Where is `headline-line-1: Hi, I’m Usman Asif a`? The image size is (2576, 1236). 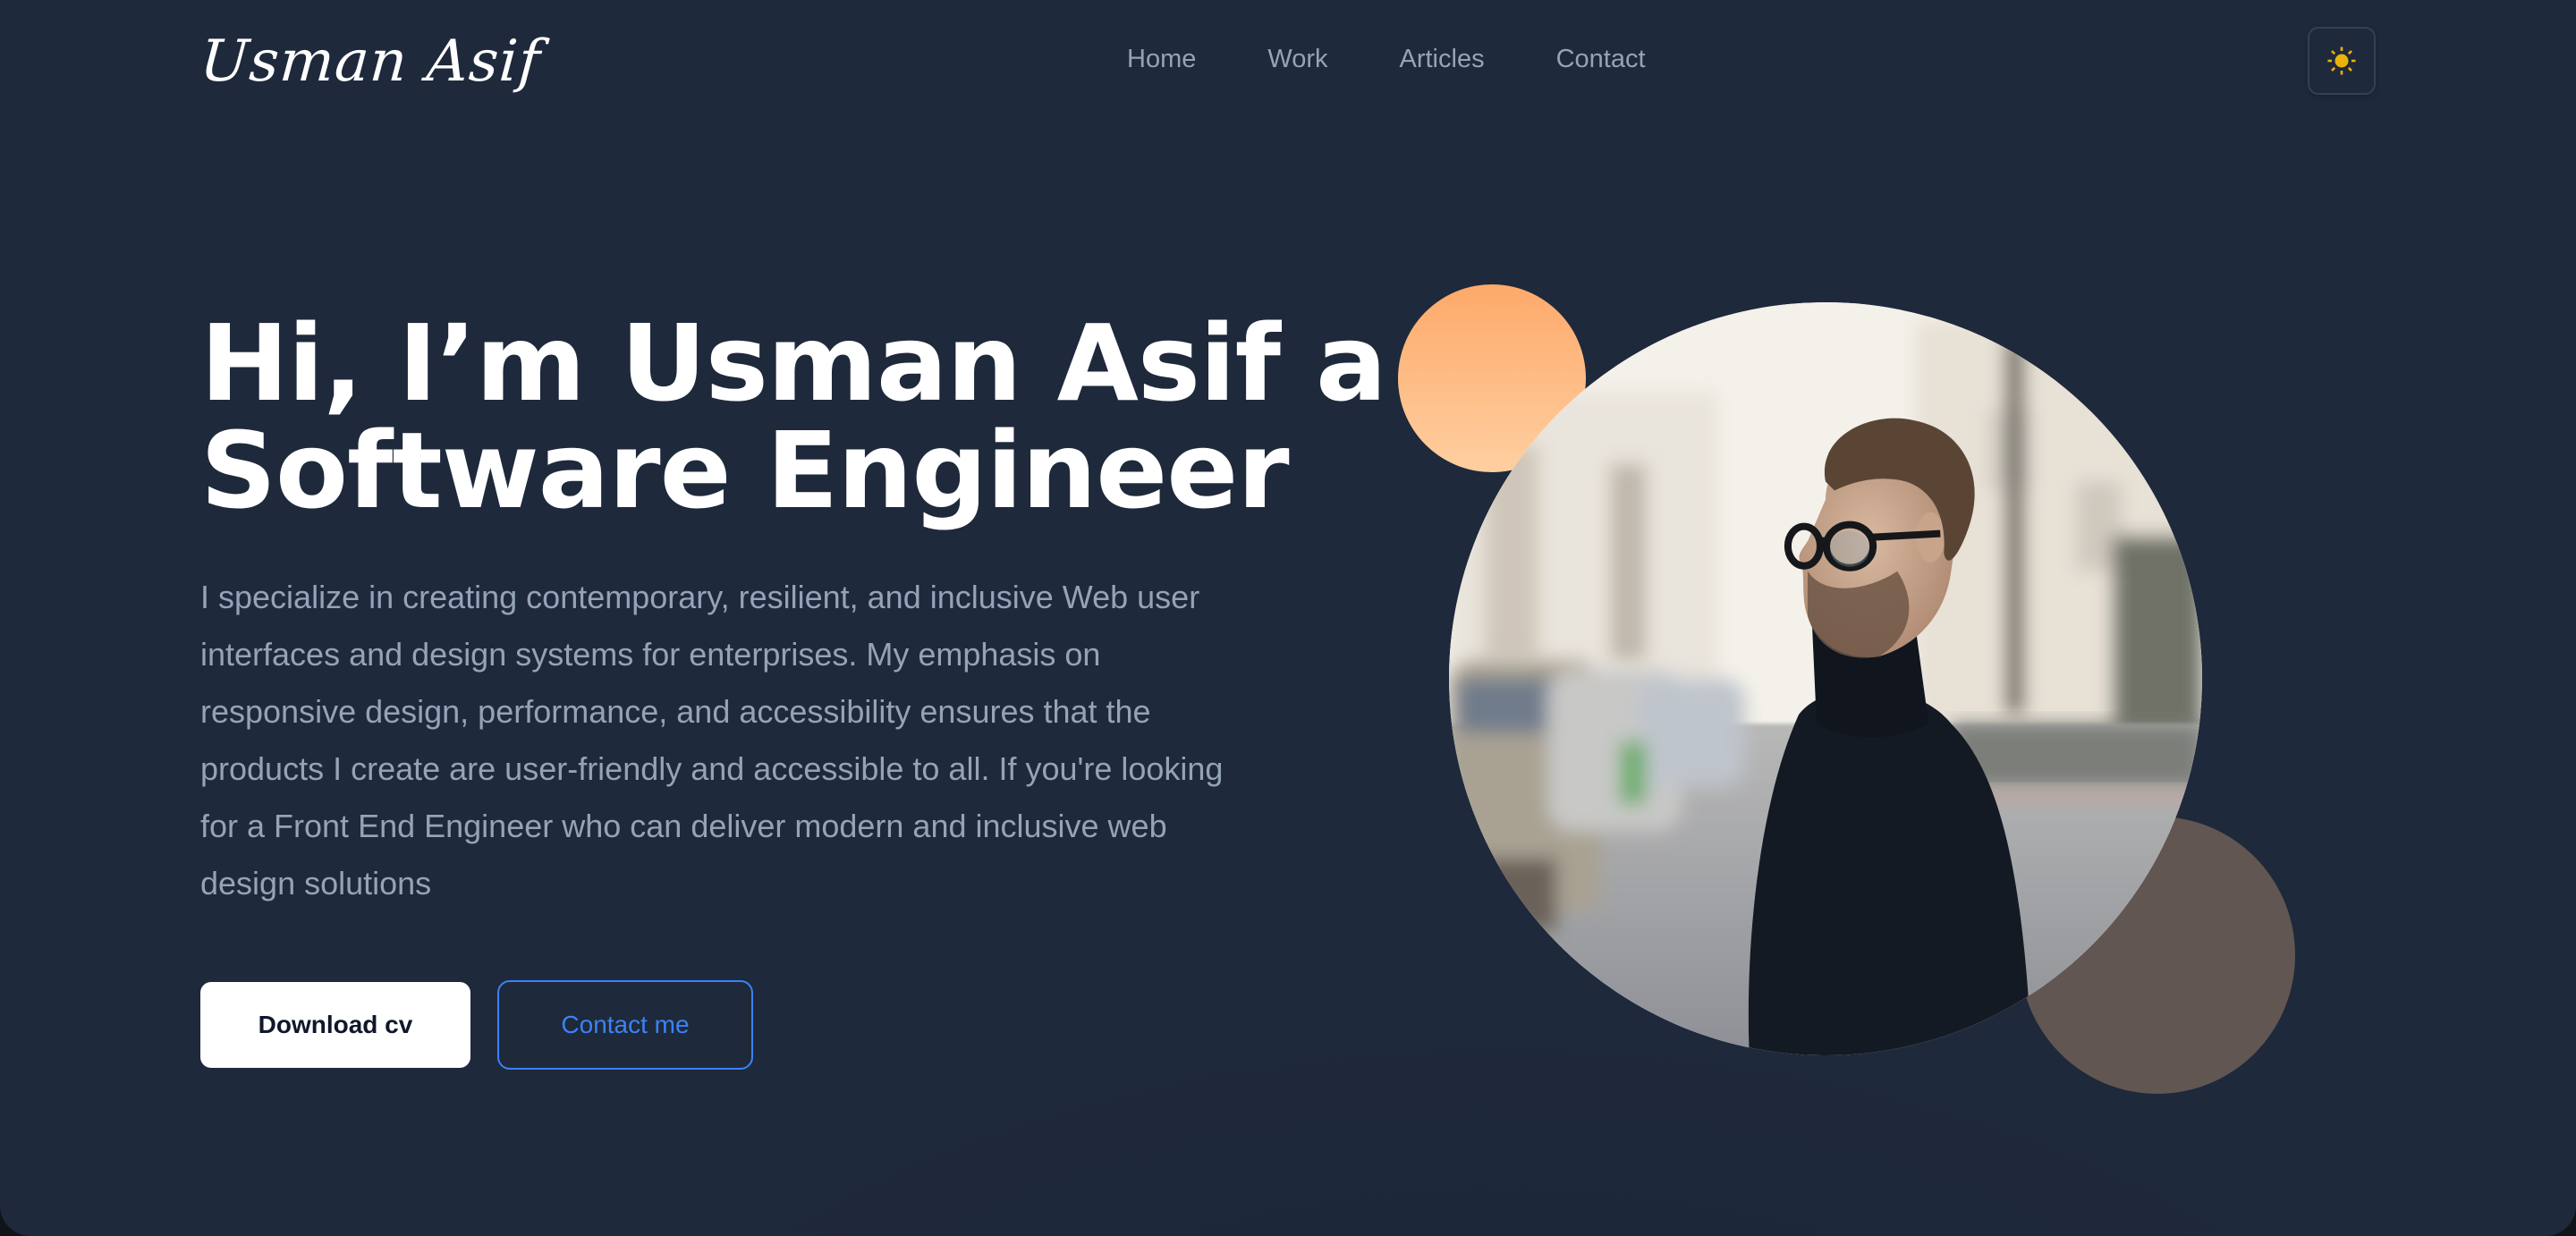
headline-line-1: Hi, I’m Usman Asif a is located at coordinates (793, 363).